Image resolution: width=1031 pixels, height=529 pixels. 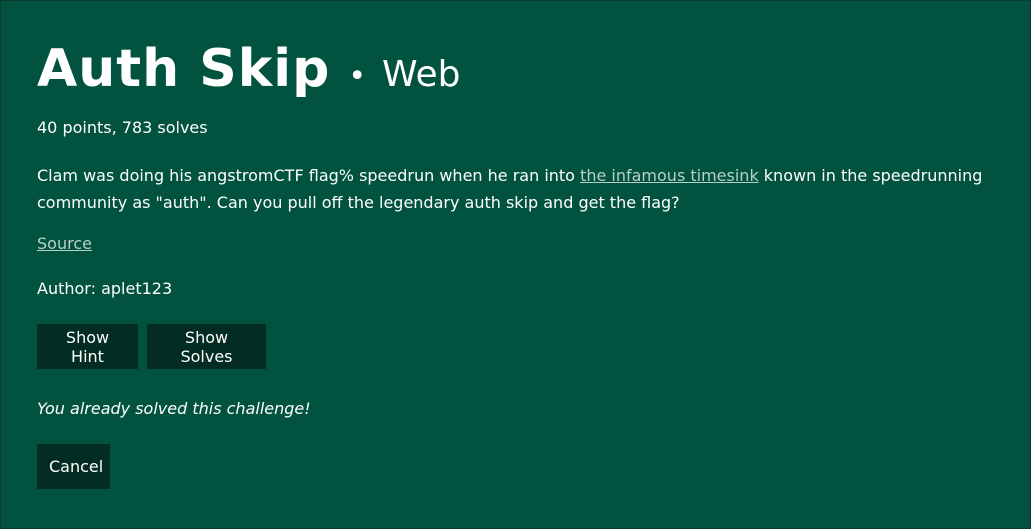 I want to click on title-row: Auth Skip • Web, so click(x=249, y=69).